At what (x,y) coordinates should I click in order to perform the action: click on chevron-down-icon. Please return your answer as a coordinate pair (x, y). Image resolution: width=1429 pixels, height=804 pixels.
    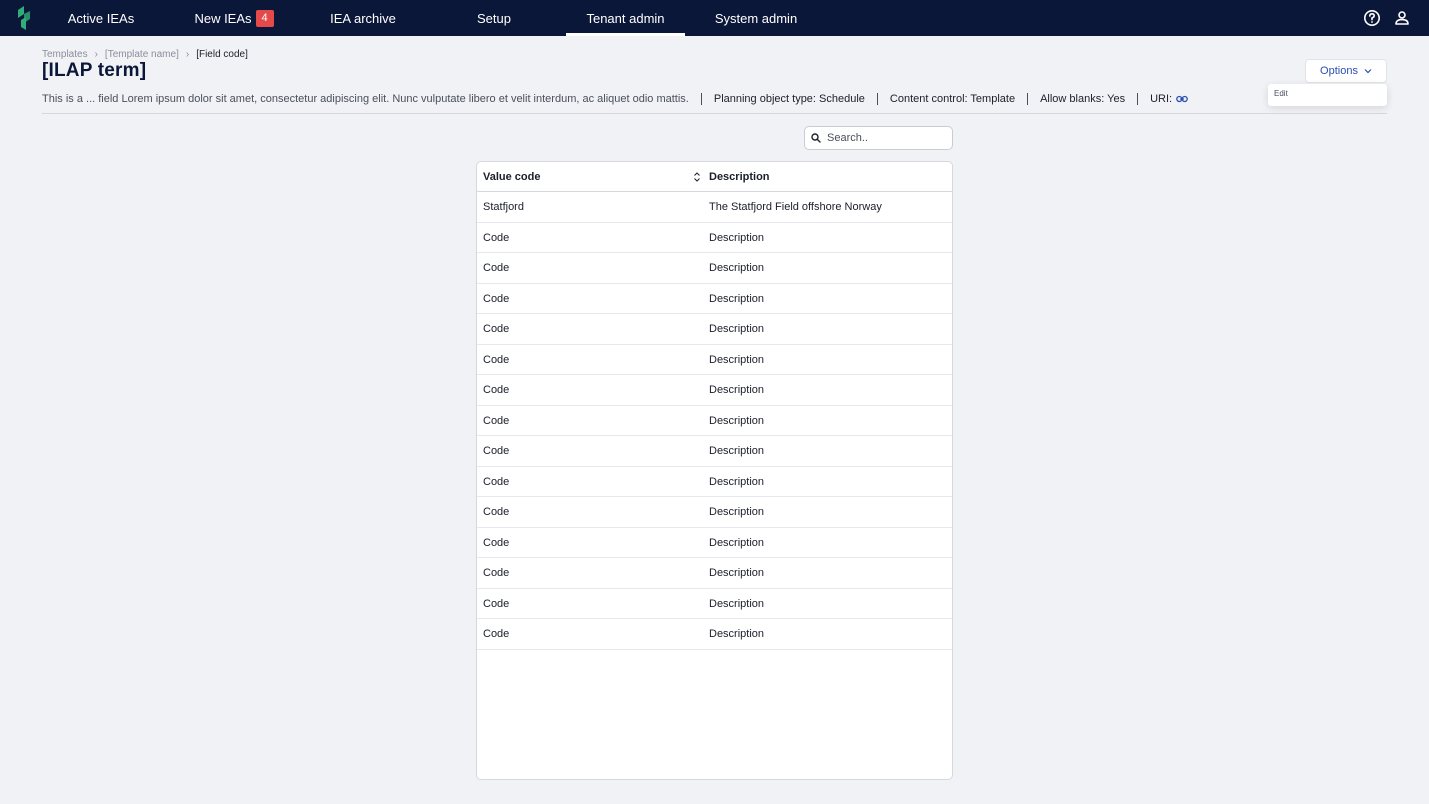
    Looking at the image, I should click on (1368, 71).